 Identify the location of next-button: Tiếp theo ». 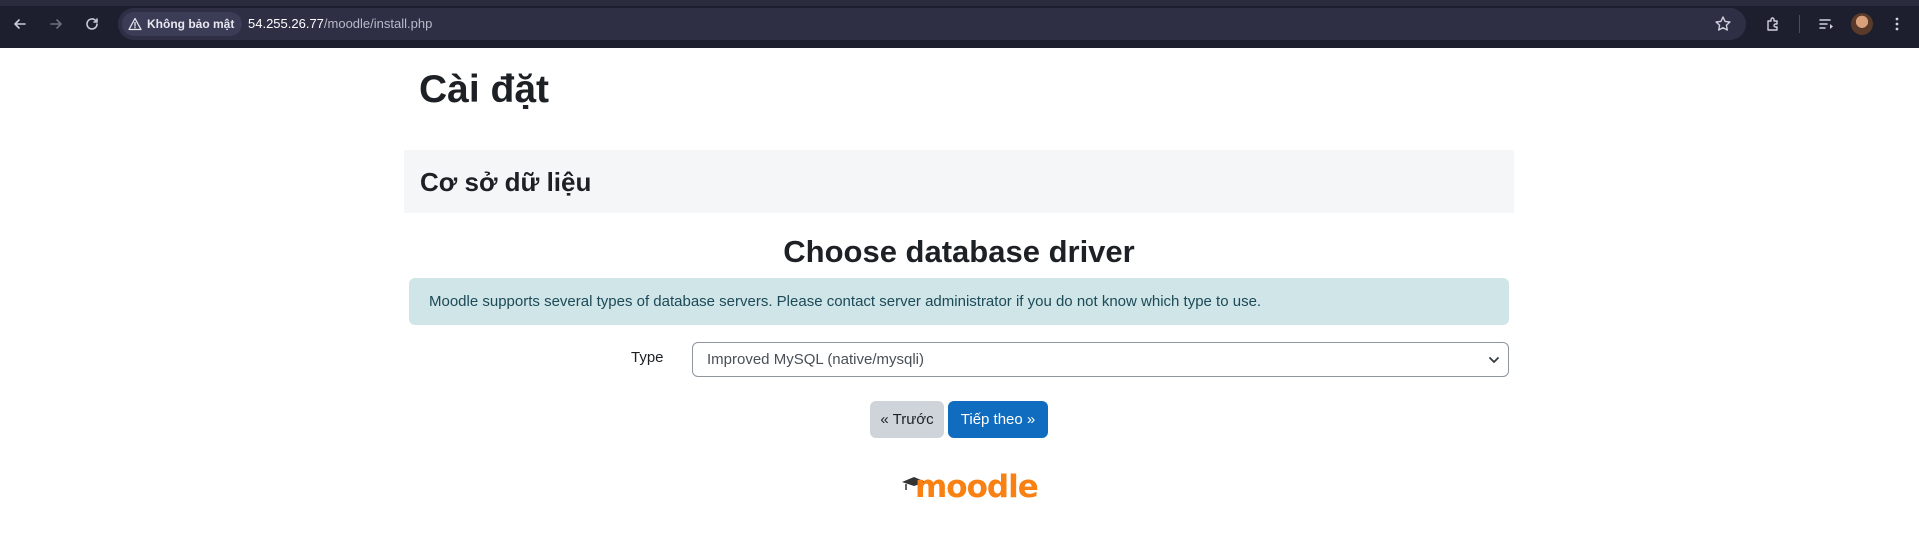
(998, 419).